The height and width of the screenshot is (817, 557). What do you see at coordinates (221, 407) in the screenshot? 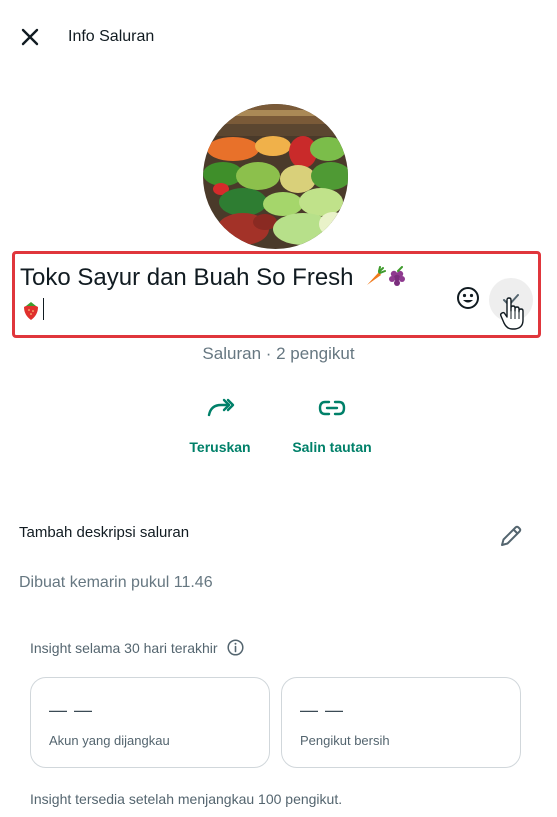
I see `forward-icon` at bounding box center [221, 407].